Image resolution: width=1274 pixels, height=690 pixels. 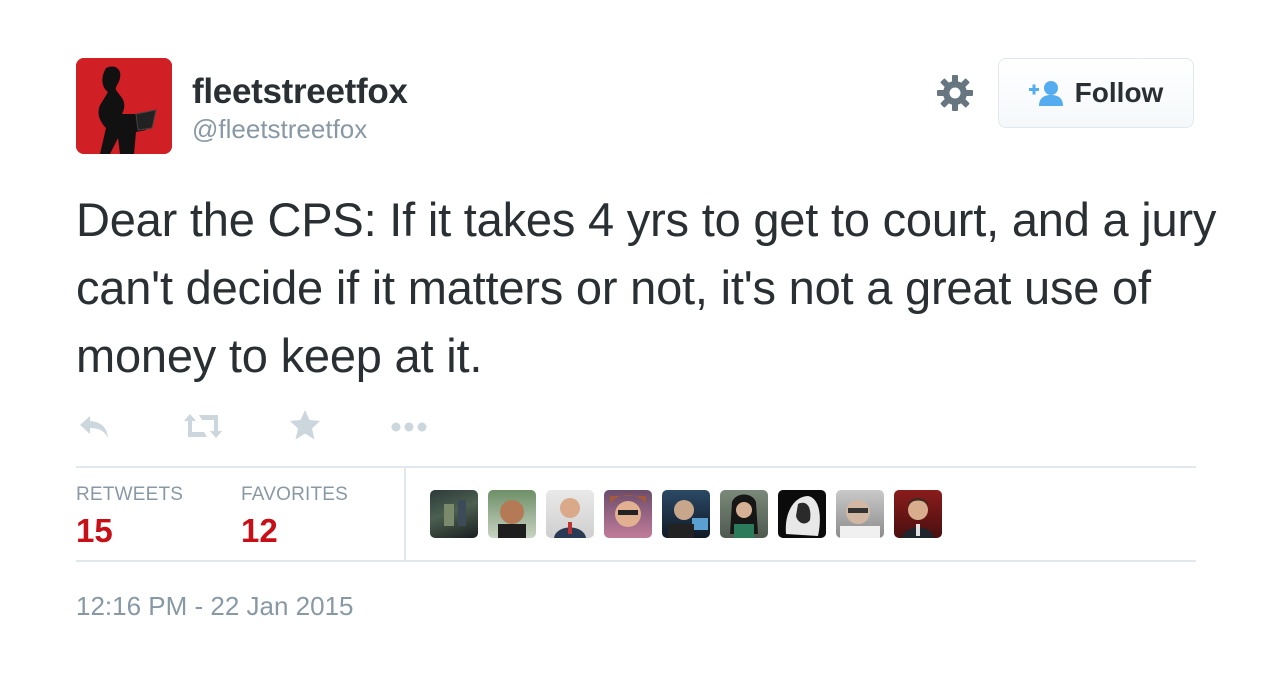 I want to click on reply-icon, so click(x=94, y=428).